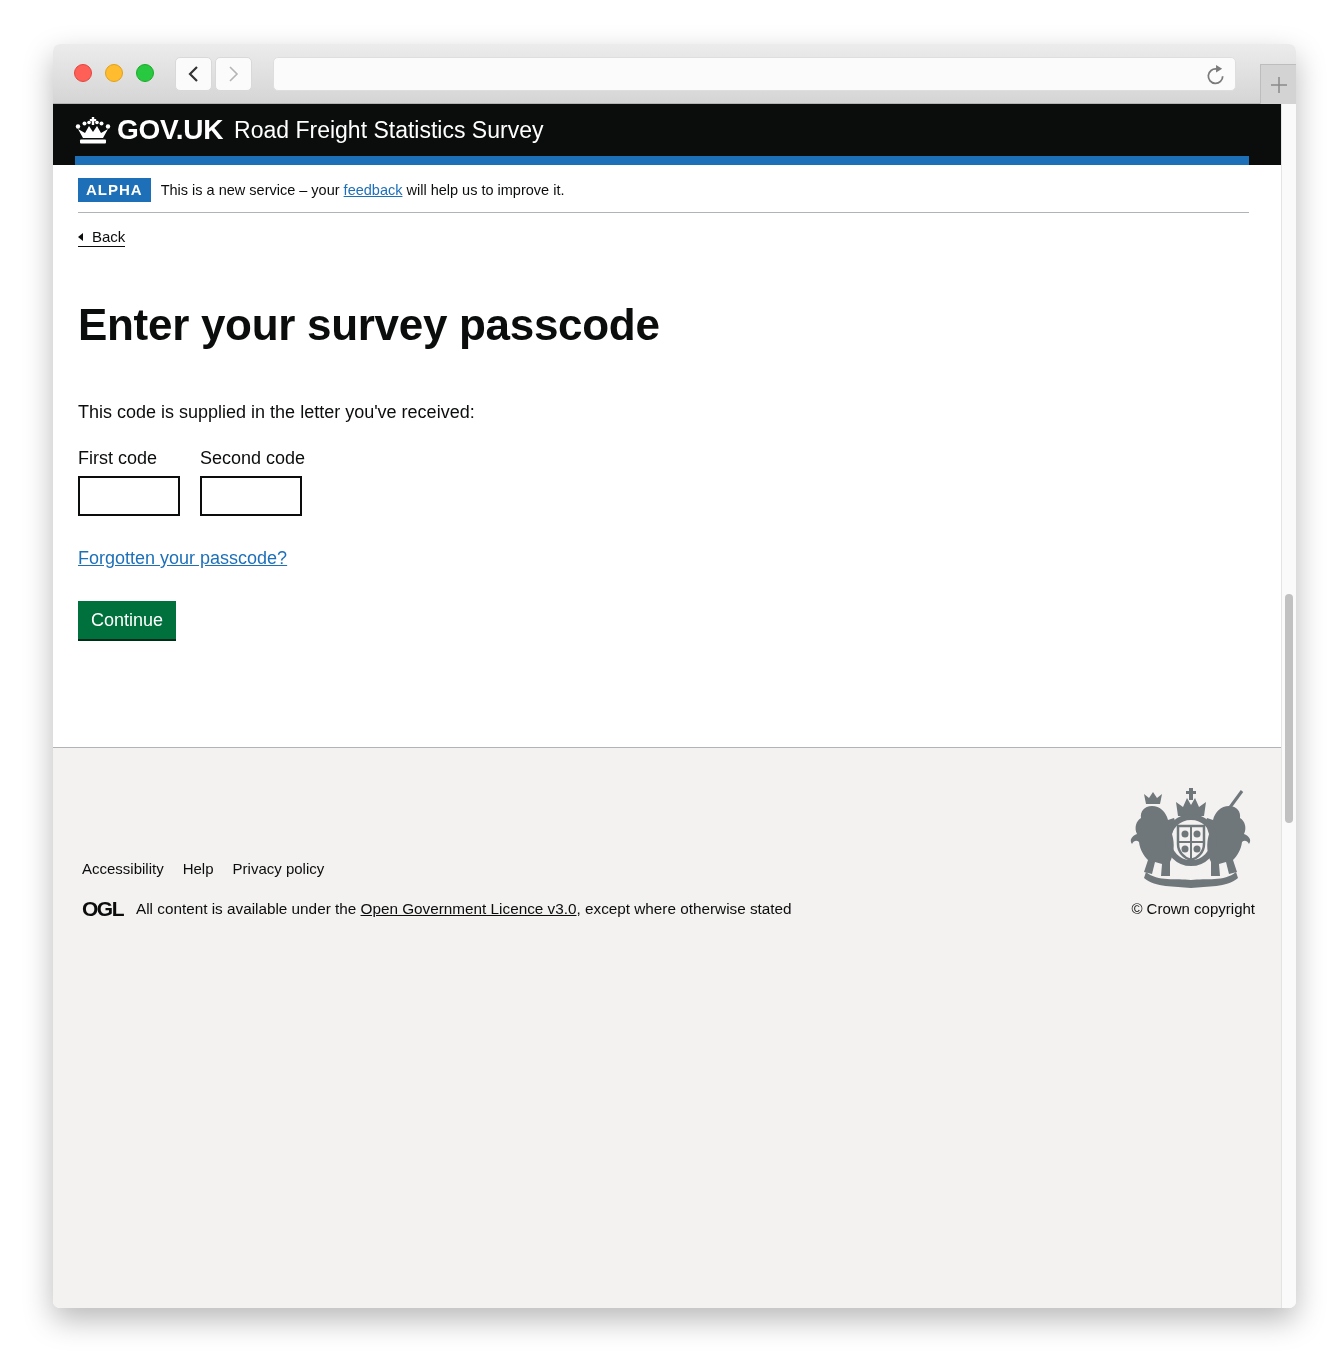 Image resolution: width=1344 pixels, height=1364 pixels. What do you see at coordinates (183, 558) in the screenshot?
I see `forgotten-passcode-link: Forgotten your passcode?` at bounding box center [183, 558].